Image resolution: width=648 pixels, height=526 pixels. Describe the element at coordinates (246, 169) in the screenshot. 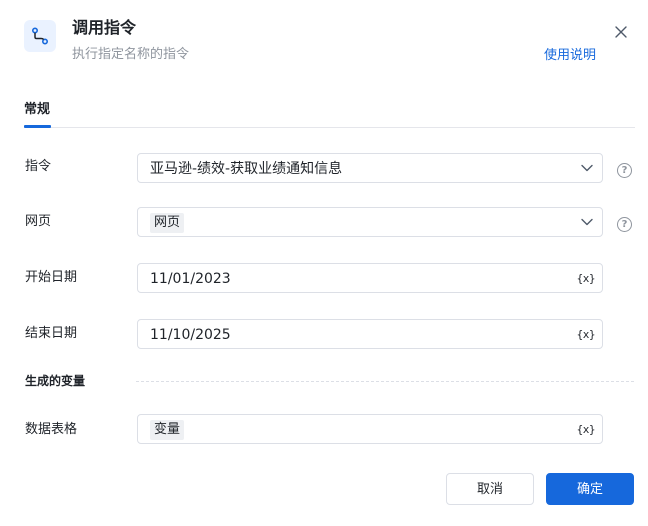

I see `command-select-value: 亚马逊-绩效-获取业绩通知信息` at that location.